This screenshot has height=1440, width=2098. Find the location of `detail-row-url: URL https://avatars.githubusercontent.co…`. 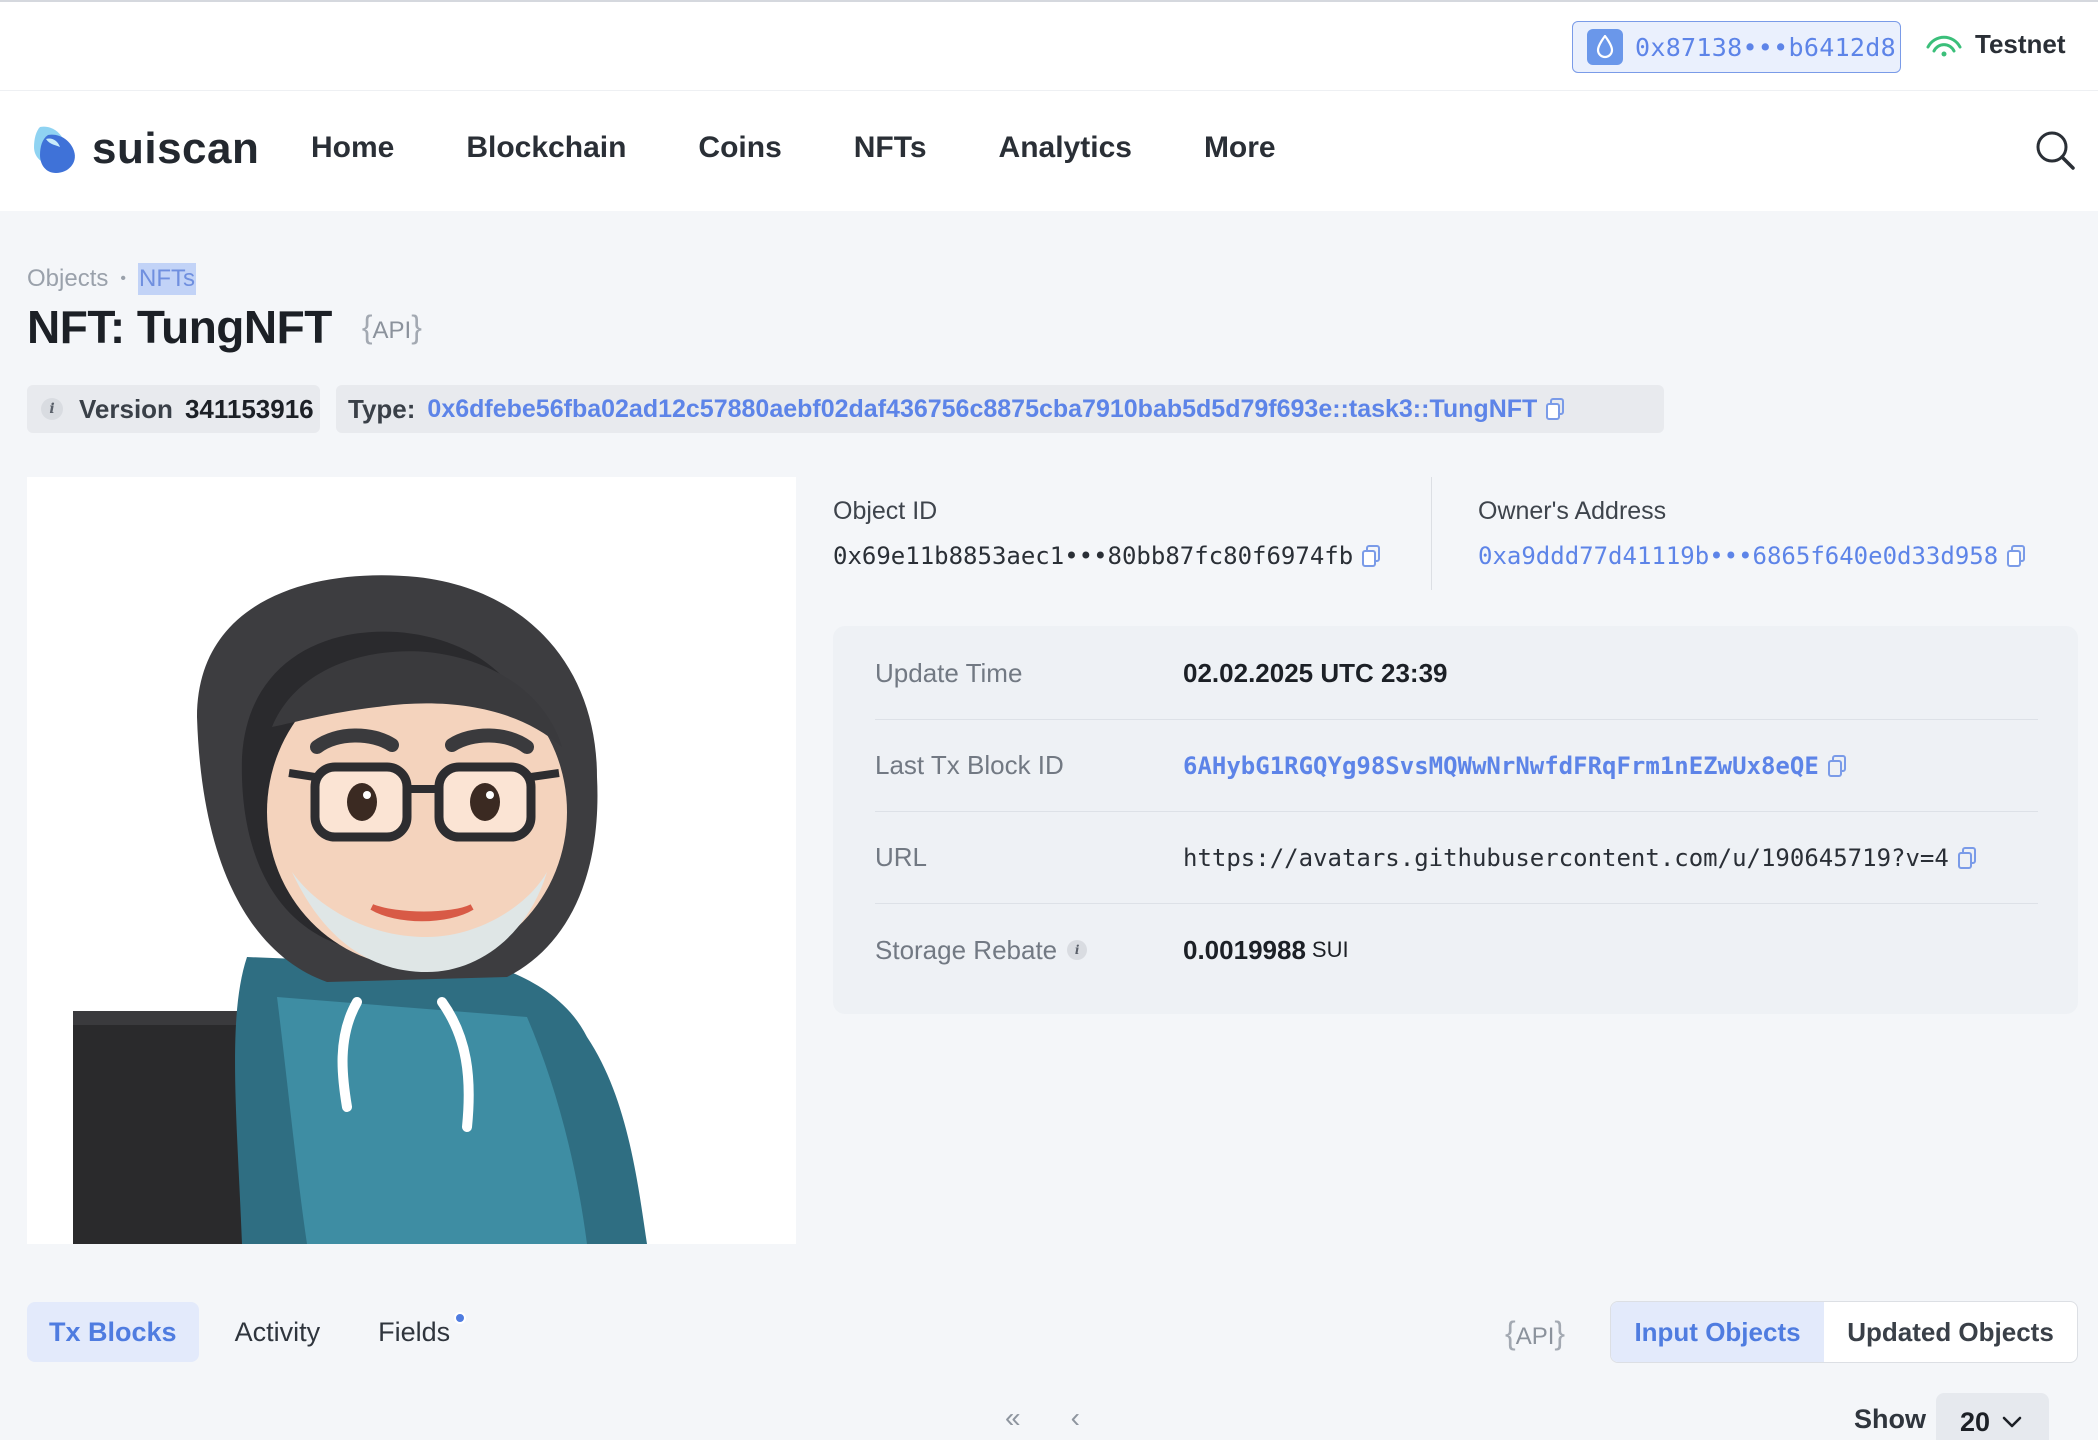

detail-row-url: URL https://avatars.githubusercontent.co… is located at coordinates (1456, 858).